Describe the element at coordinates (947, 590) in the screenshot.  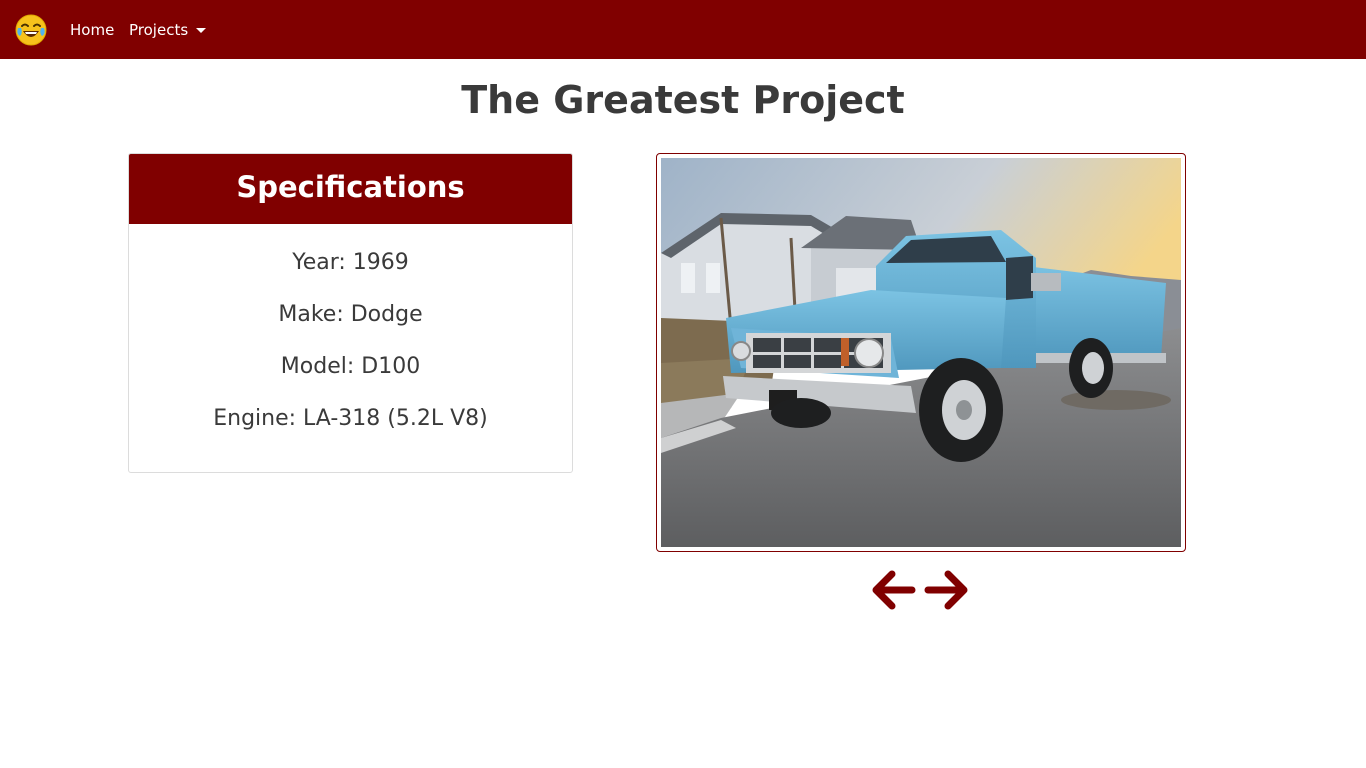
I see `arrow-right-icon` at that location.